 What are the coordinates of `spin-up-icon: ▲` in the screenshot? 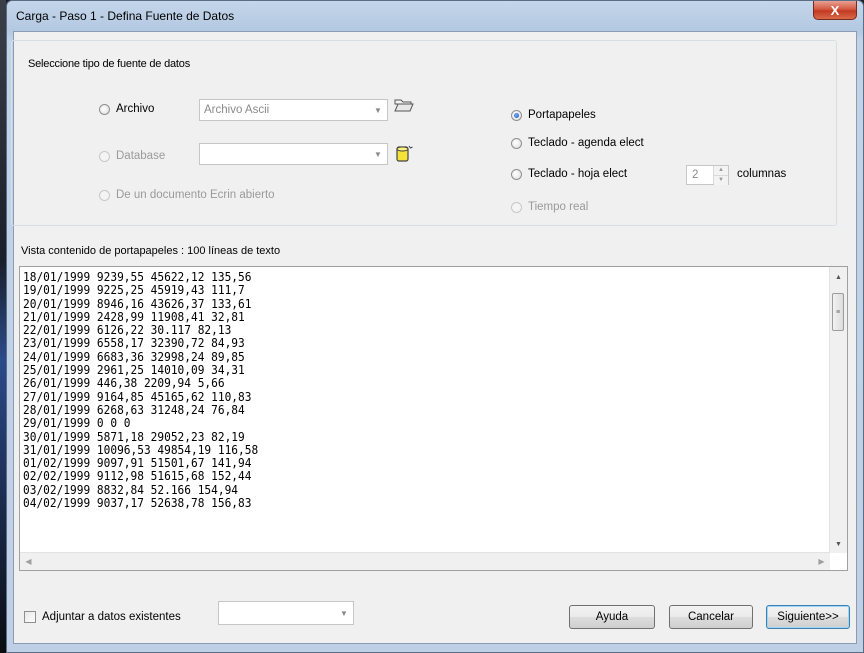 It's located at (721, 170).